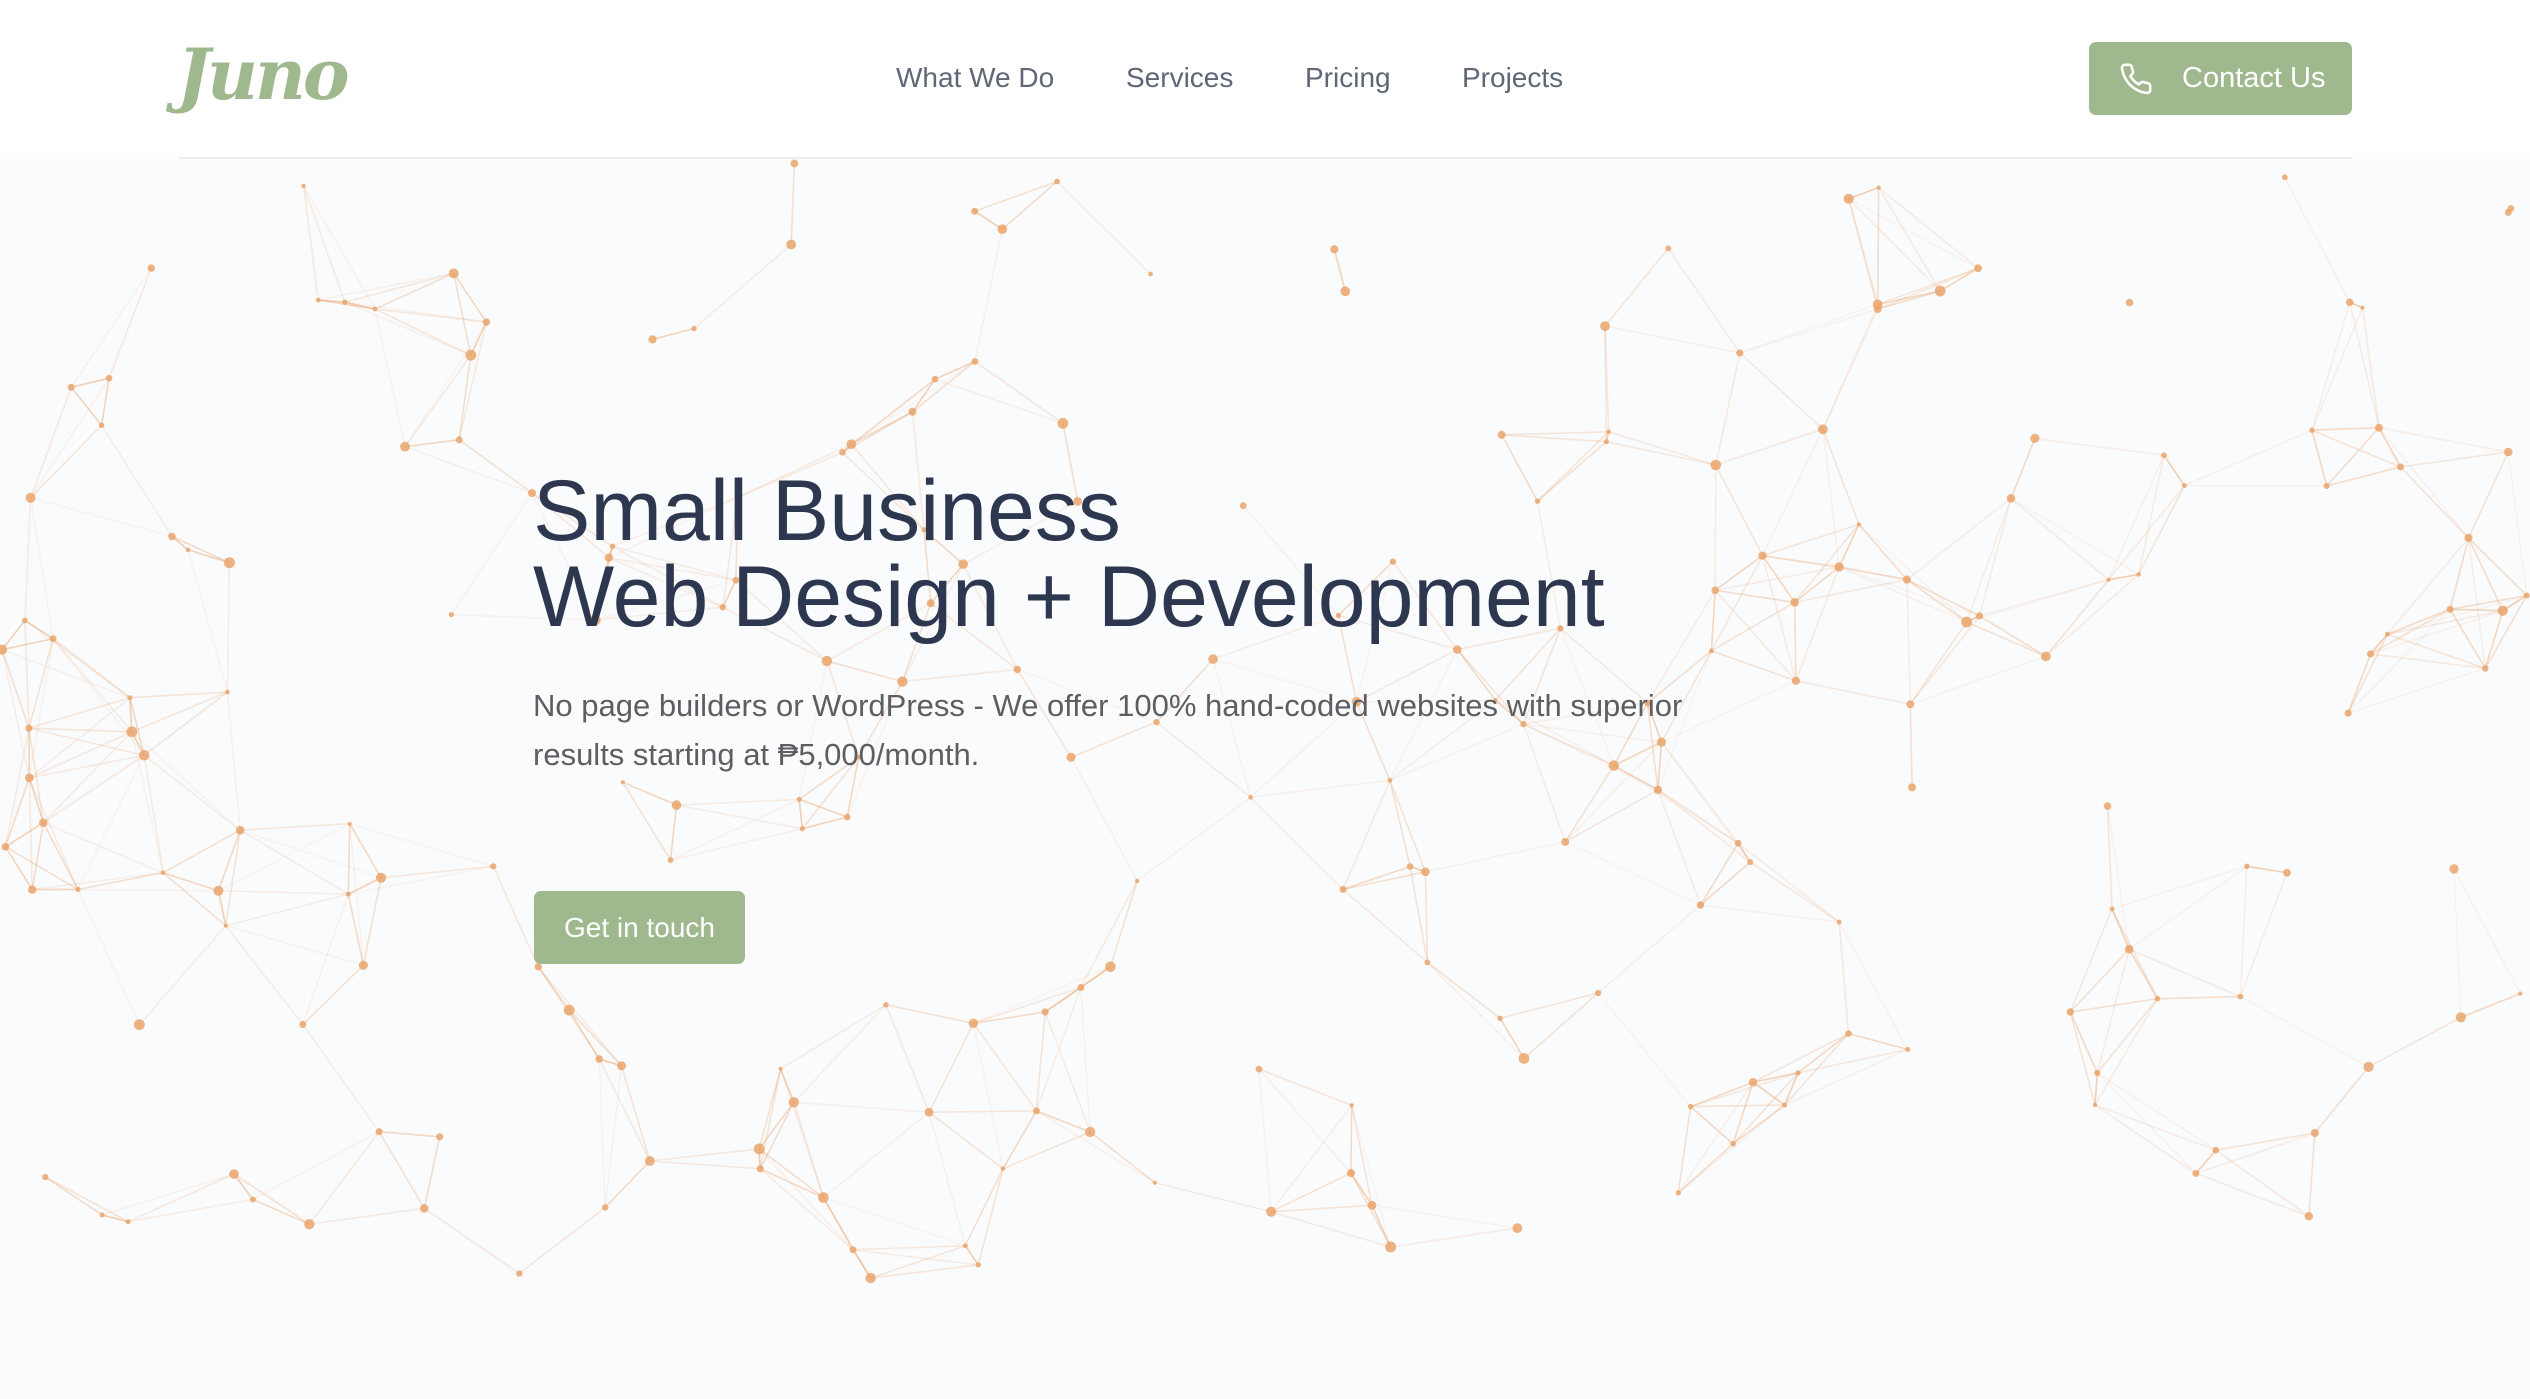  What do you see at coordinates (2220, 78) in the screenshot?
I see `contact-us-button: Contact Us` at bounding box center [2220, 78].